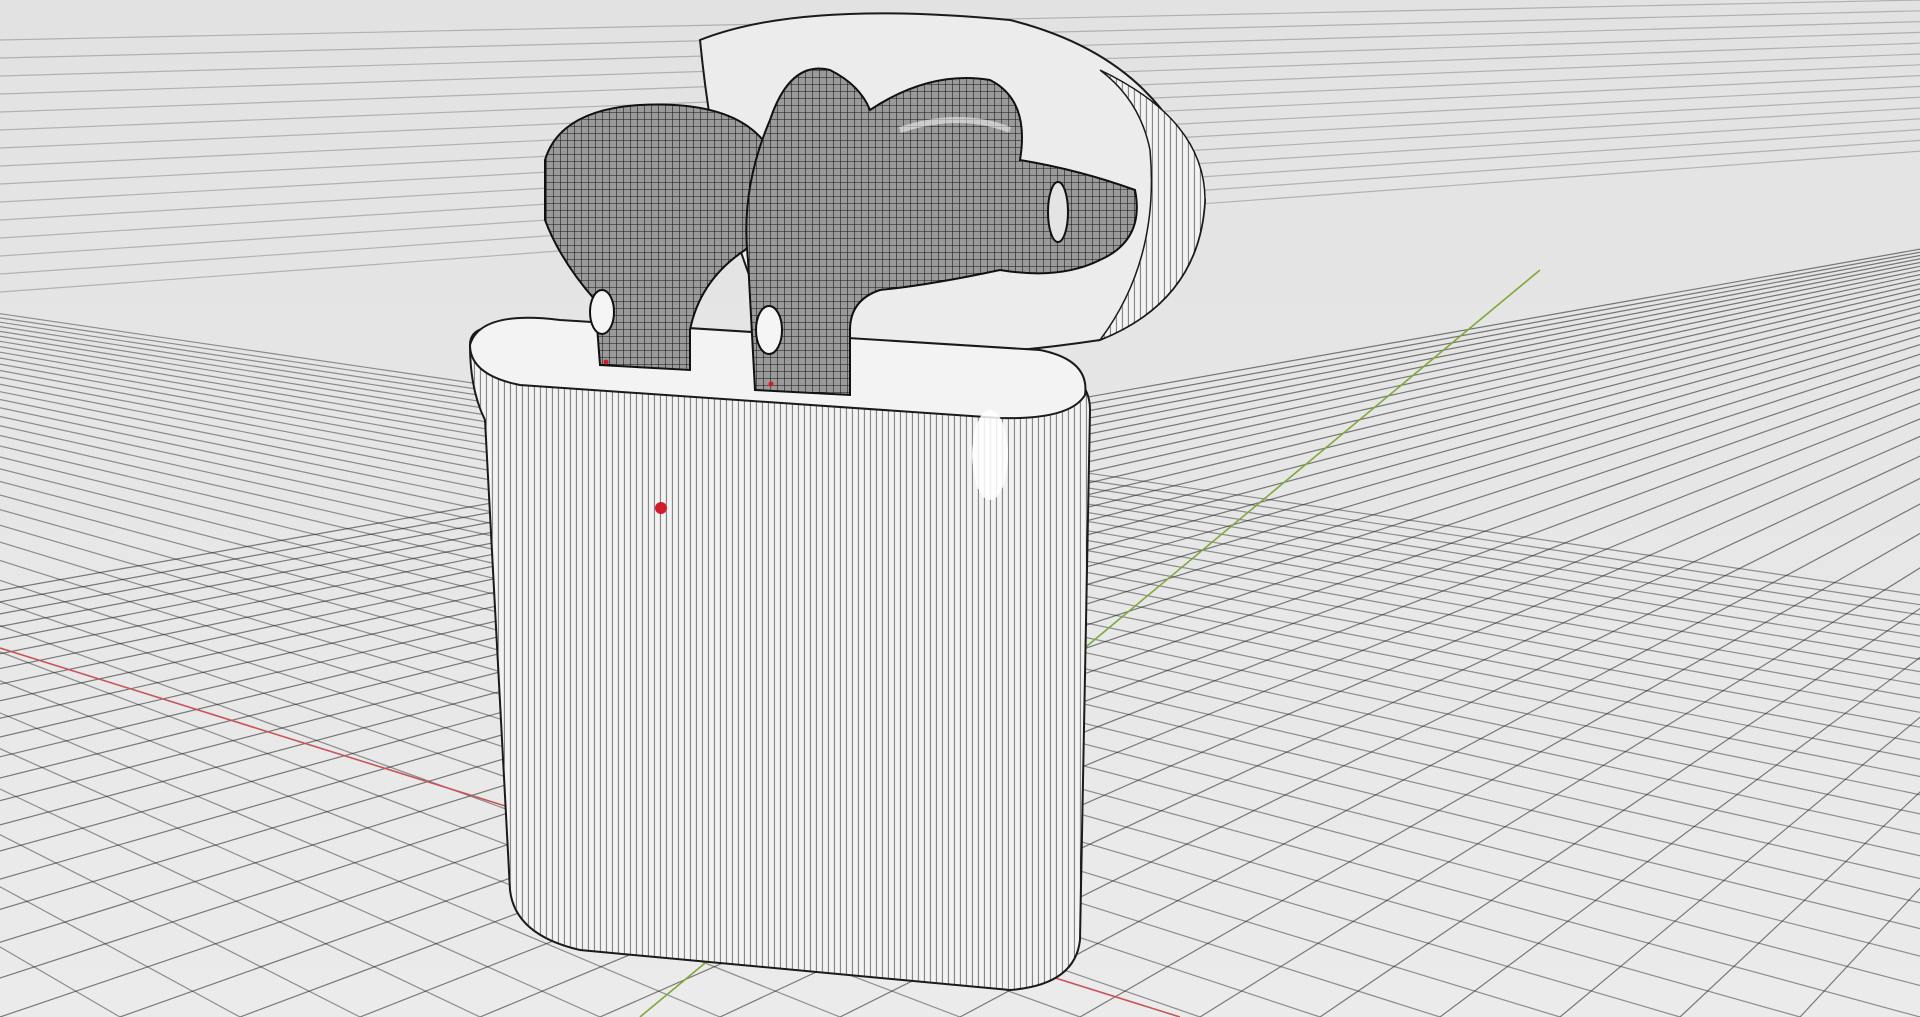  What do you see at coordinates (771, 384) in the screenshot?
I see `right-earbud-marker` at bounding box center [771, 384].